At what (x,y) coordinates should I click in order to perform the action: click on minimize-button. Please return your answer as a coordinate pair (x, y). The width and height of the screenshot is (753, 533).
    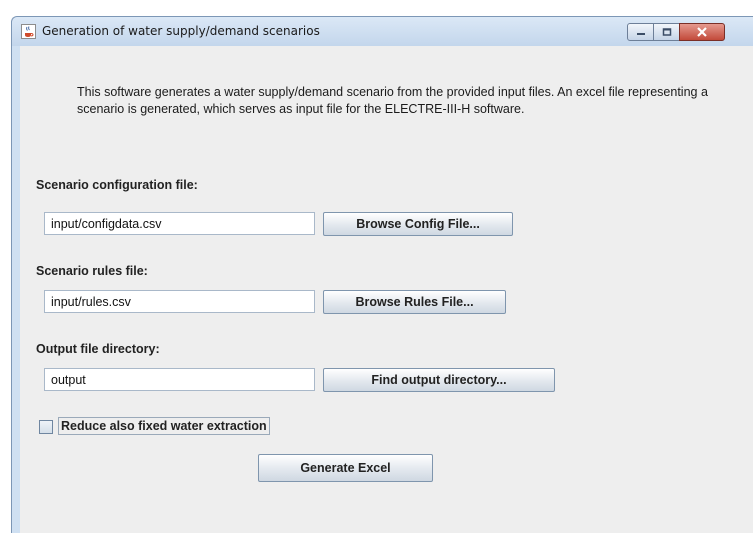
    Looking at the image, I should click on (640, 32).